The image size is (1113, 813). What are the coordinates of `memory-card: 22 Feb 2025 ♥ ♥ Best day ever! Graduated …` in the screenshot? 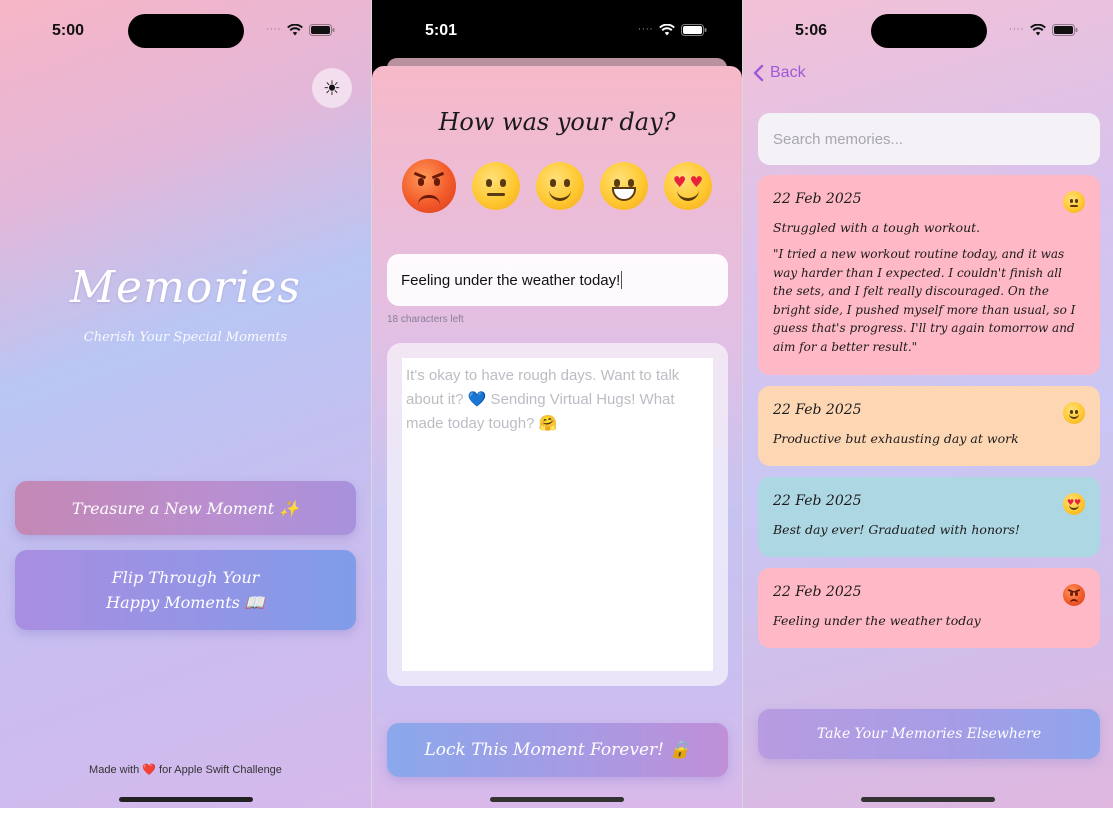 It's located at (929, 517).